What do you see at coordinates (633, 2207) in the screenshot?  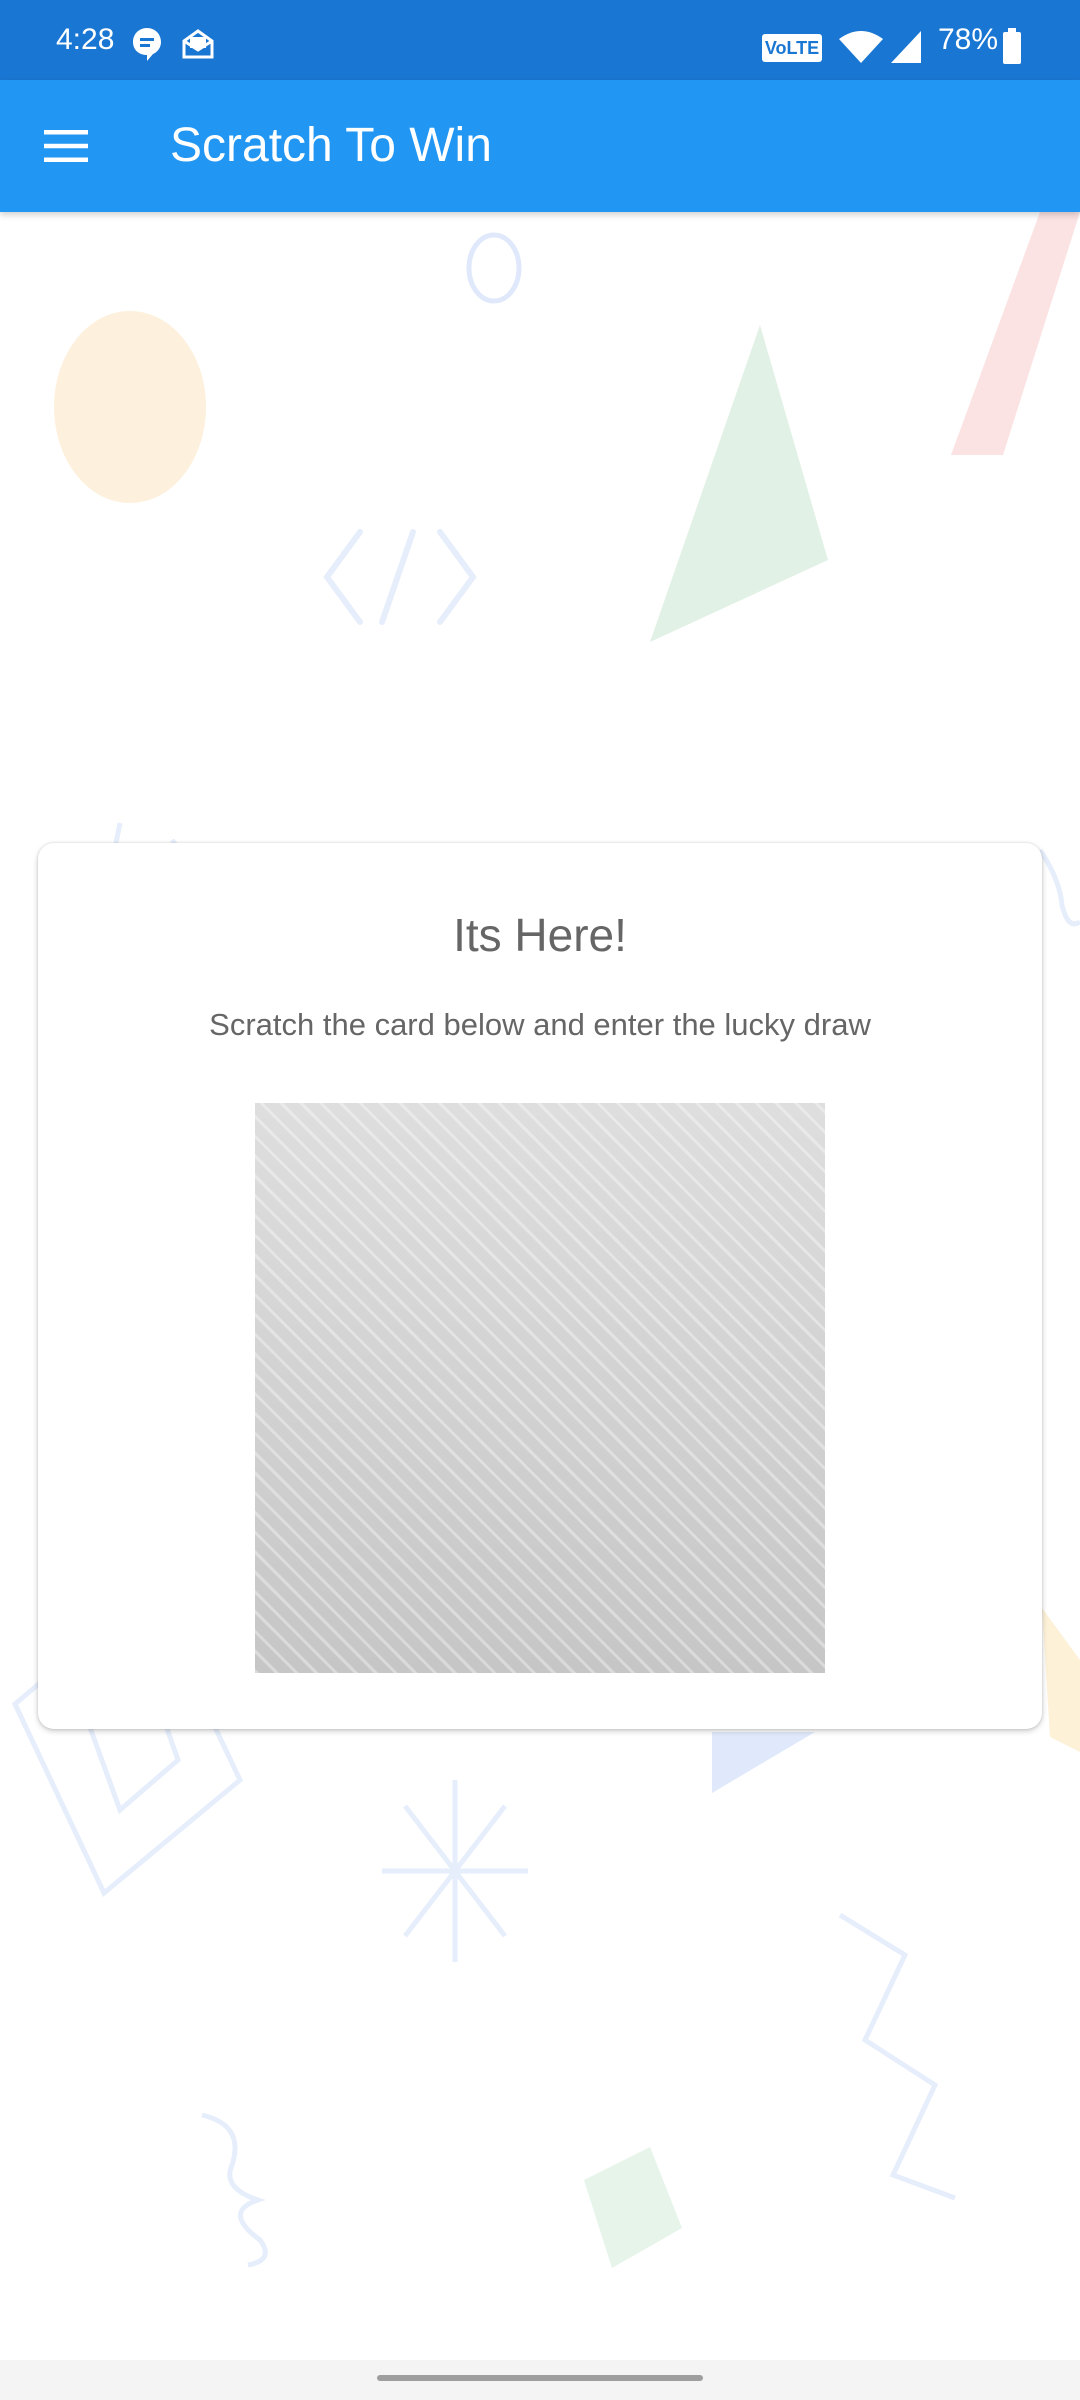 I see `green-diamond-shape` at bounding box center [633, 2207].